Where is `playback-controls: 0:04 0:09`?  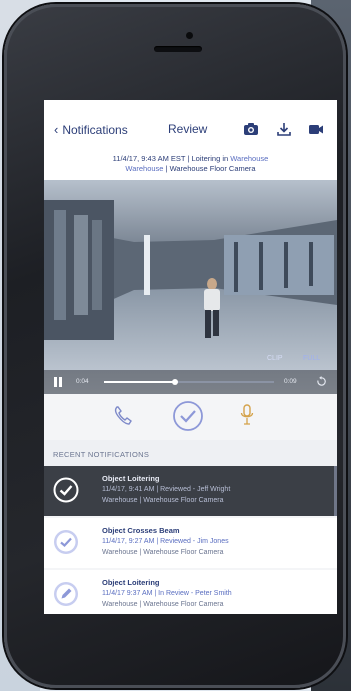 playback-controls: 0:04 0:09 is located at coordinates (190, 382).